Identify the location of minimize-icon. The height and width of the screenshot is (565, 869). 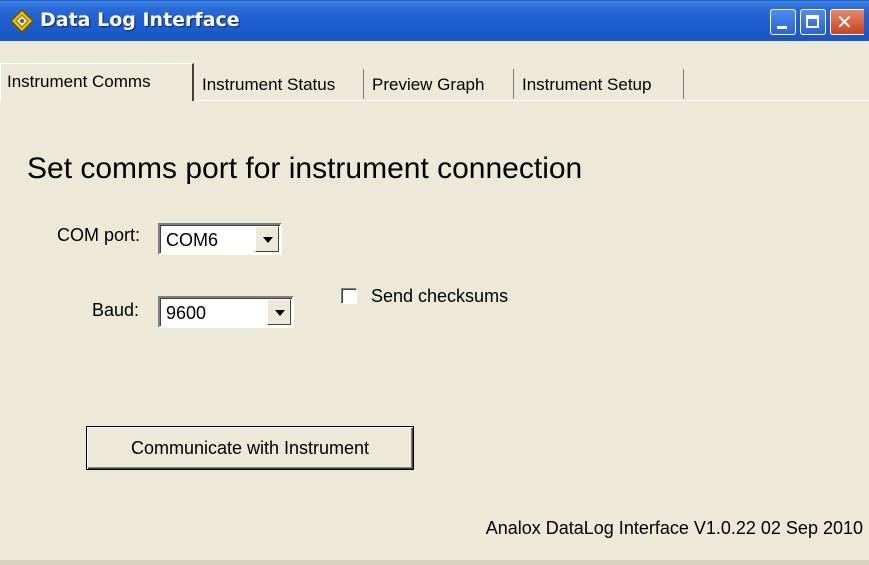
(782, 27).